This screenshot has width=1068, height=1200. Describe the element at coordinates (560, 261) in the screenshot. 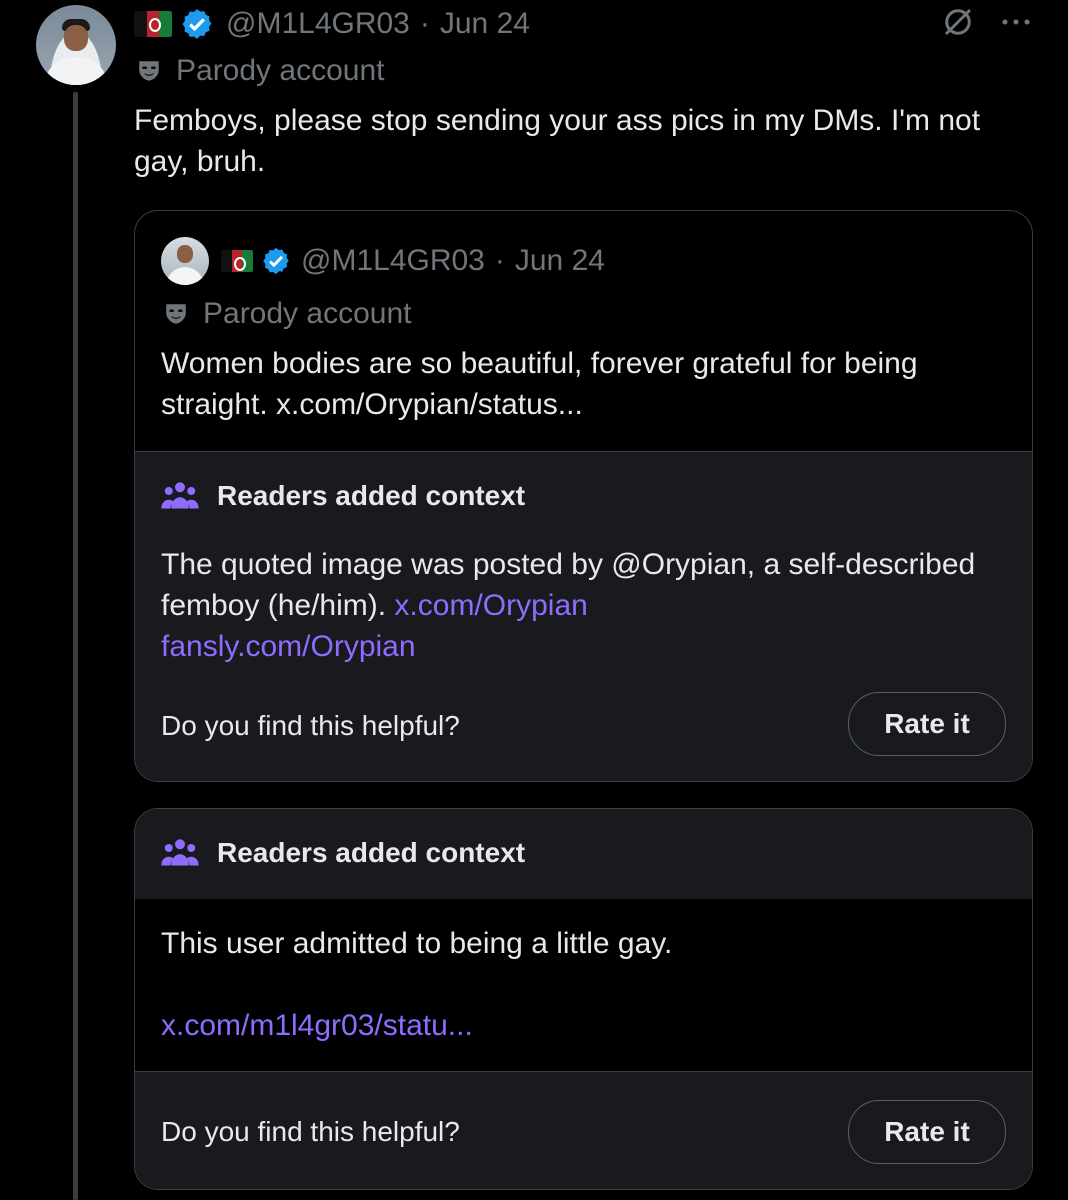

I see `quote-date: Jun 24` at that location.